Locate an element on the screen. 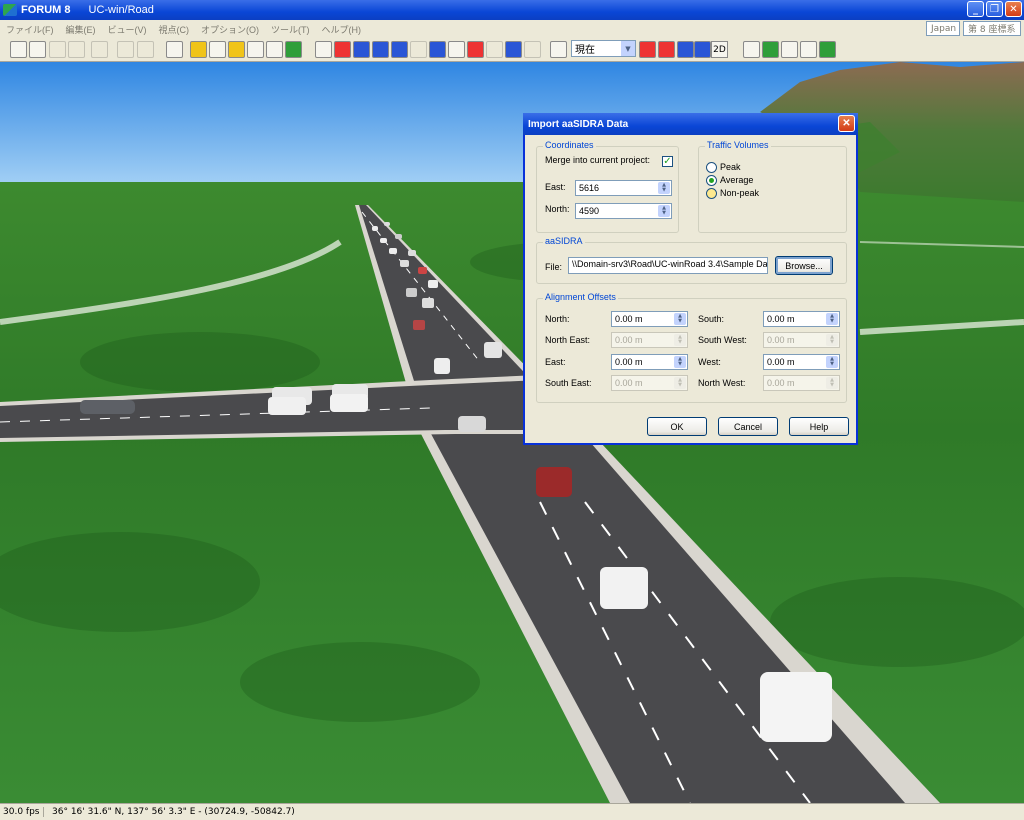 The image size is (1024, 820). help-button: Help is located at coordinates (819, 426).